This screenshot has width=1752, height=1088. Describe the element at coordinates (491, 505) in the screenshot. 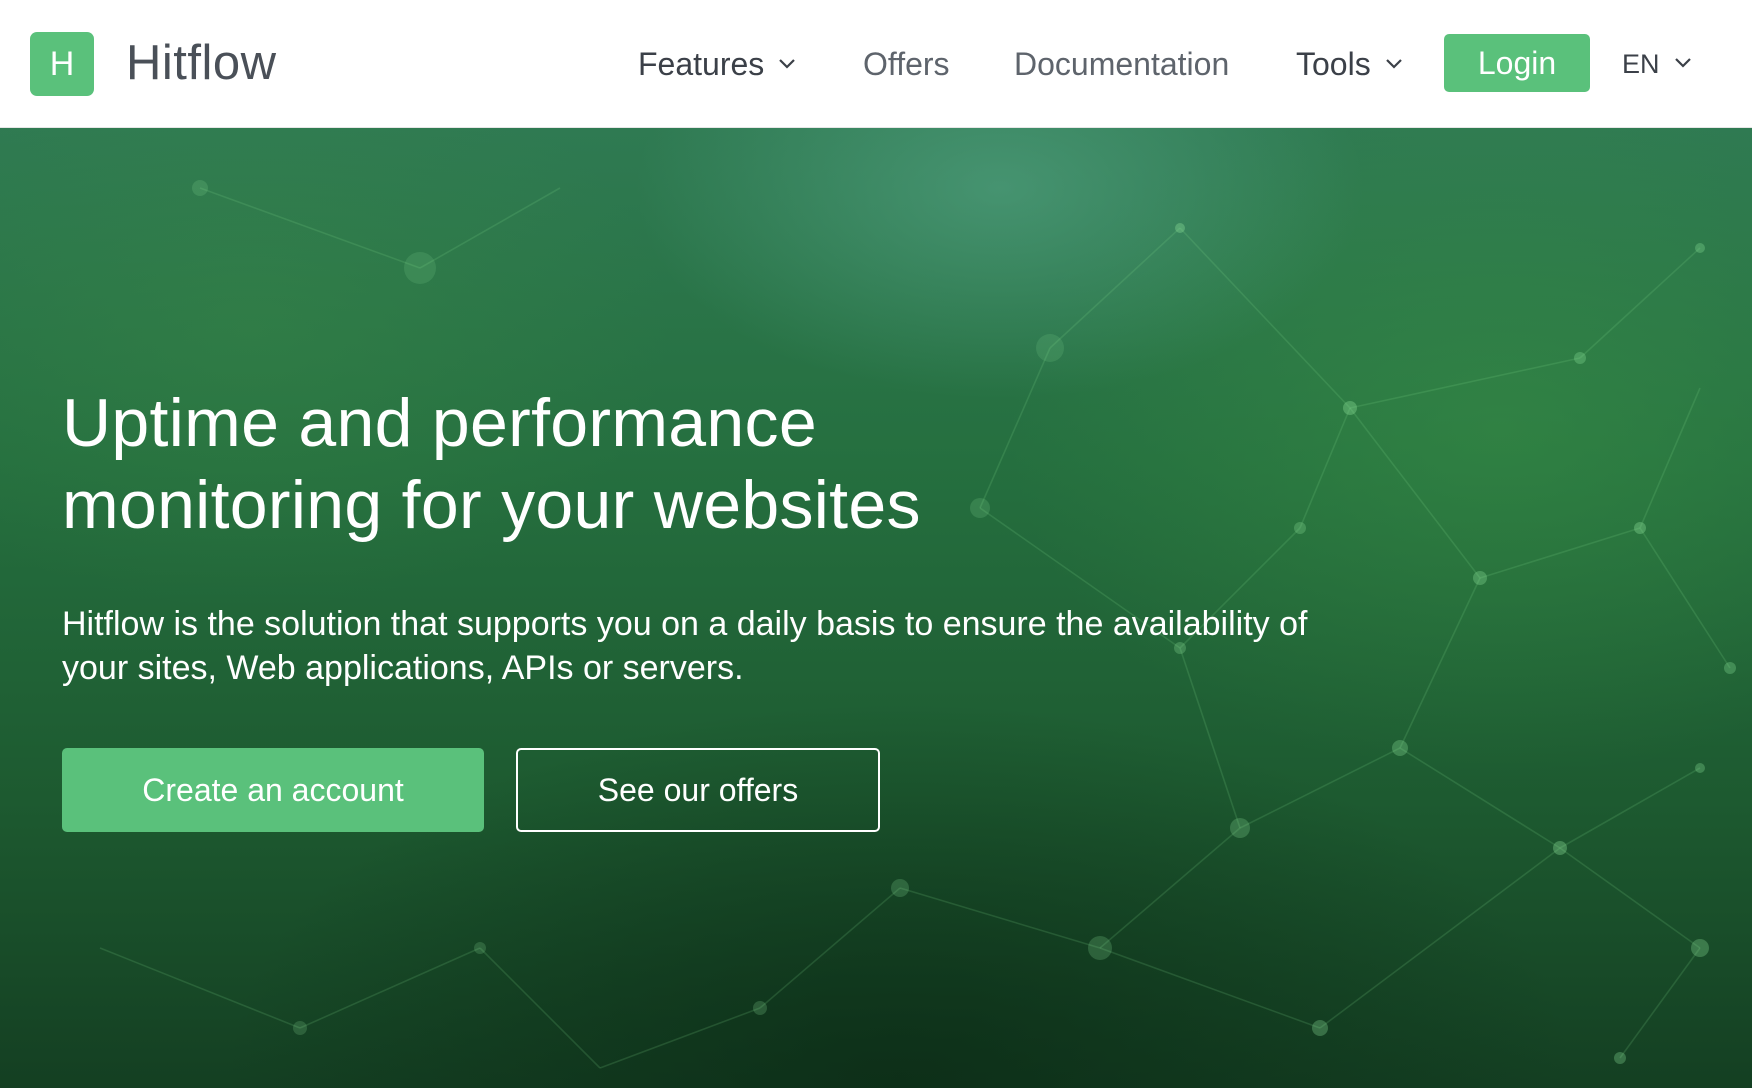

I see `hero-headline-line2: monitoring for your websites` at that location.